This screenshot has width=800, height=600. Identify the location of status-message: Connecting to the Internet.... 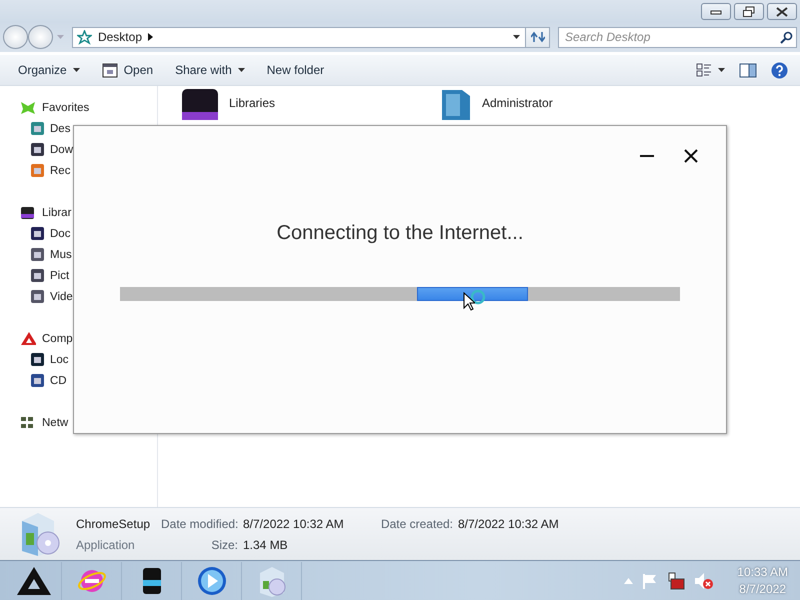
(400, 233).